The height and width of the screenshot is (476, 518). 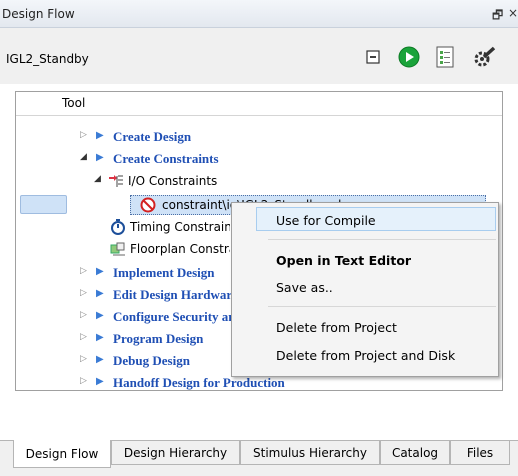 I want to click on close-panel-icon: ×, so click(x=513, y=13).